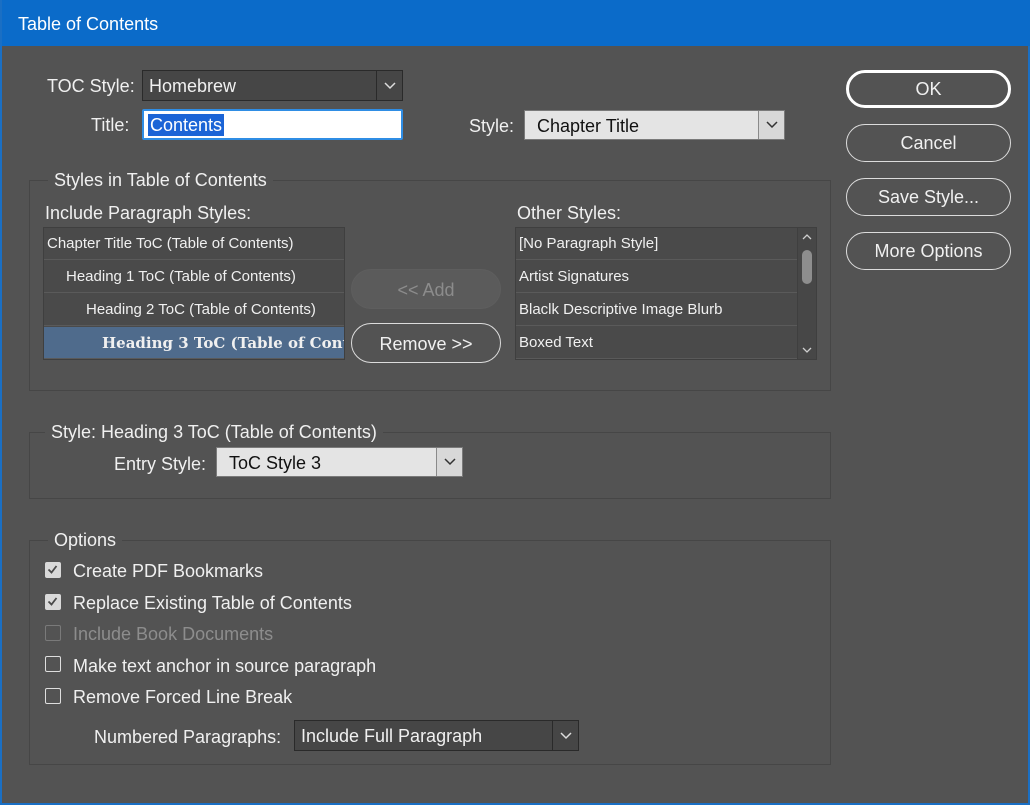 This screenshot has width=1030, height=805. What do you see at coordinates (569, 213) in the screenshot?
I see `other-styles-label: Other Styles:` at bounding box center [569, 213].